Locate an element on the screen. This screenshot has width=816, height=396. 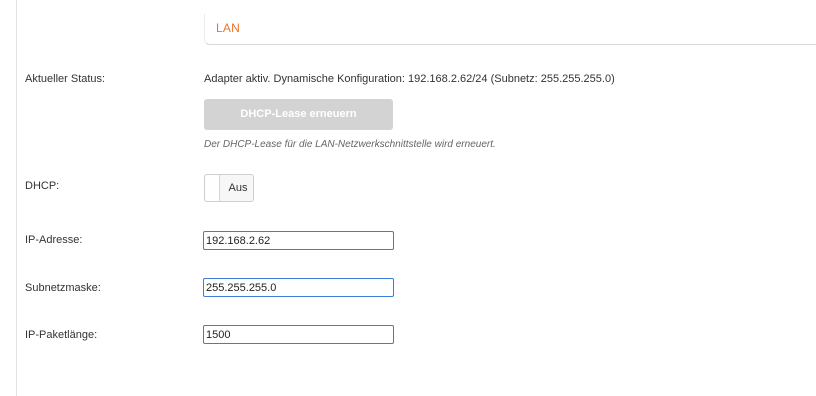
section-title: LAN is located at coordinates (228, 28).